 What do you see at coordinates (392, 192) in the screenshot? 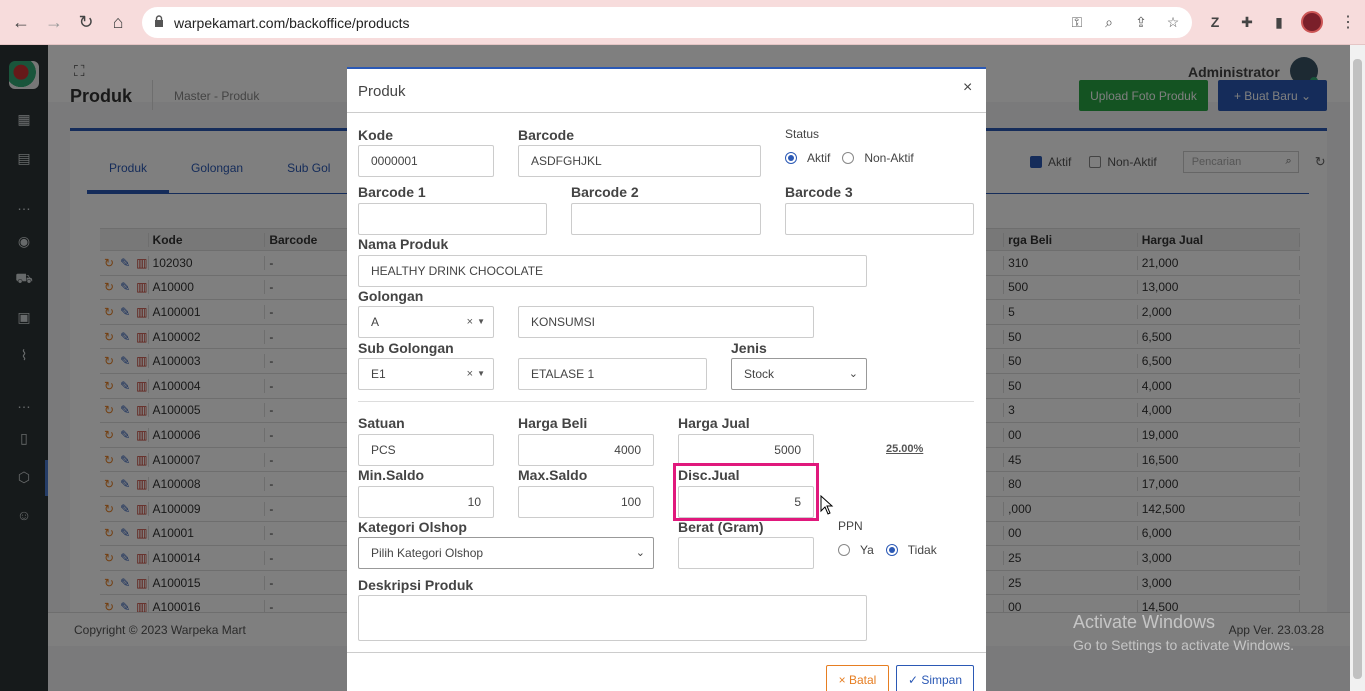
I see `barcode1-label: Barcode 1` at bounding box center [392, 192].